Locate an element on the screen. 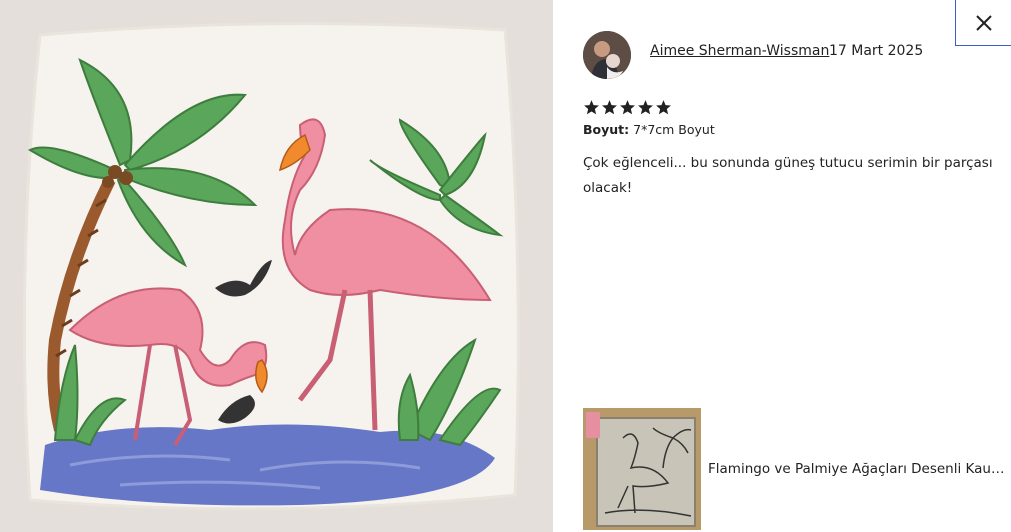 The width and height of the screenshot is (1011, 532). reviewer-avatar is located at coordinates (607, 55).